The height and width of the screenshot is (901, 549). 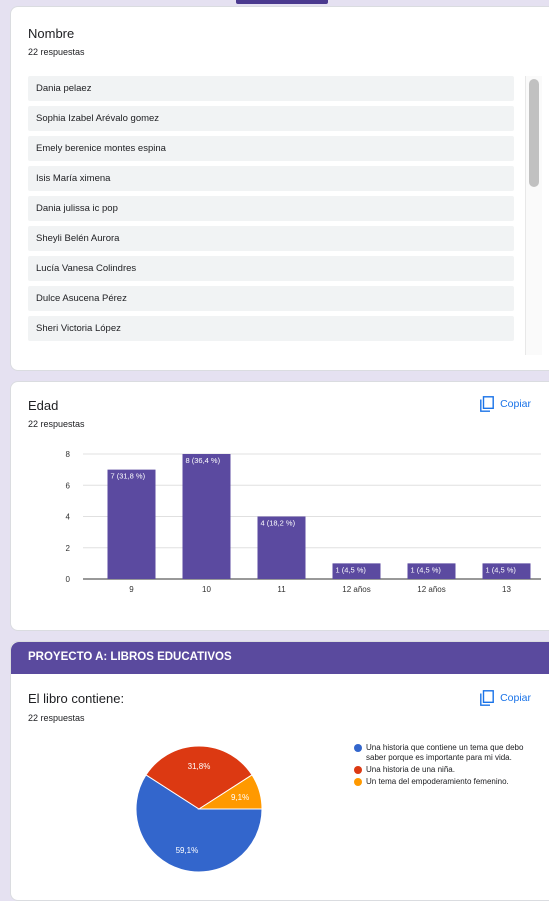 I want to click on scrollbar, so click(x=533, y=215).